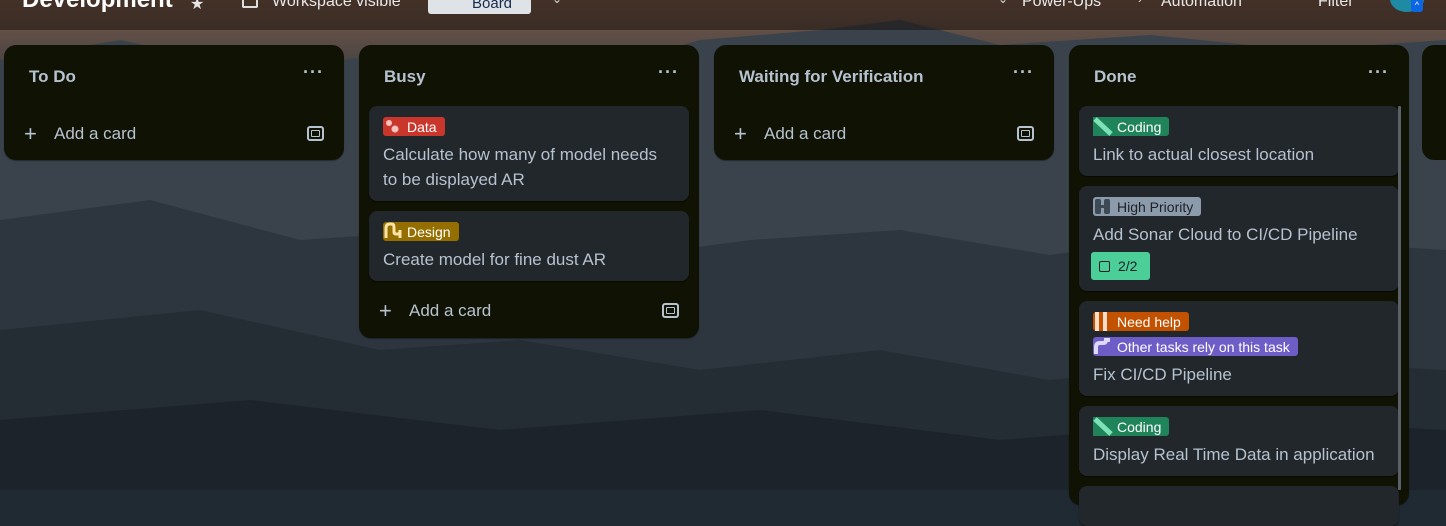 The height and width of the screenshot is (526, 1446). I want to click on card-title-line: Create model for fine dust AR, so click(495, 259).